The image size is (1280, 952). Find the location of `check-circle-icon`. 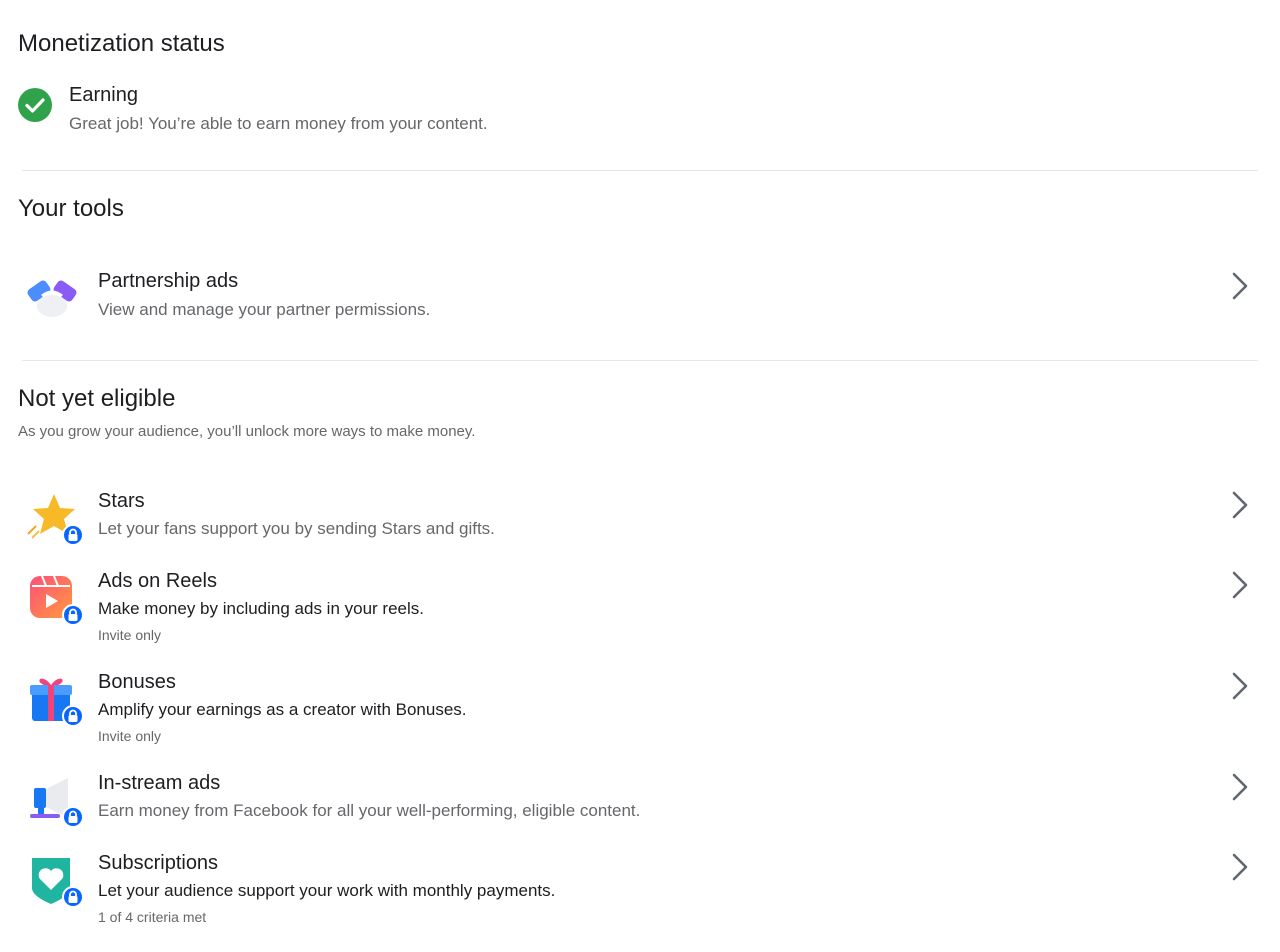

check-circle-icon is located at coordinates (35, 105).